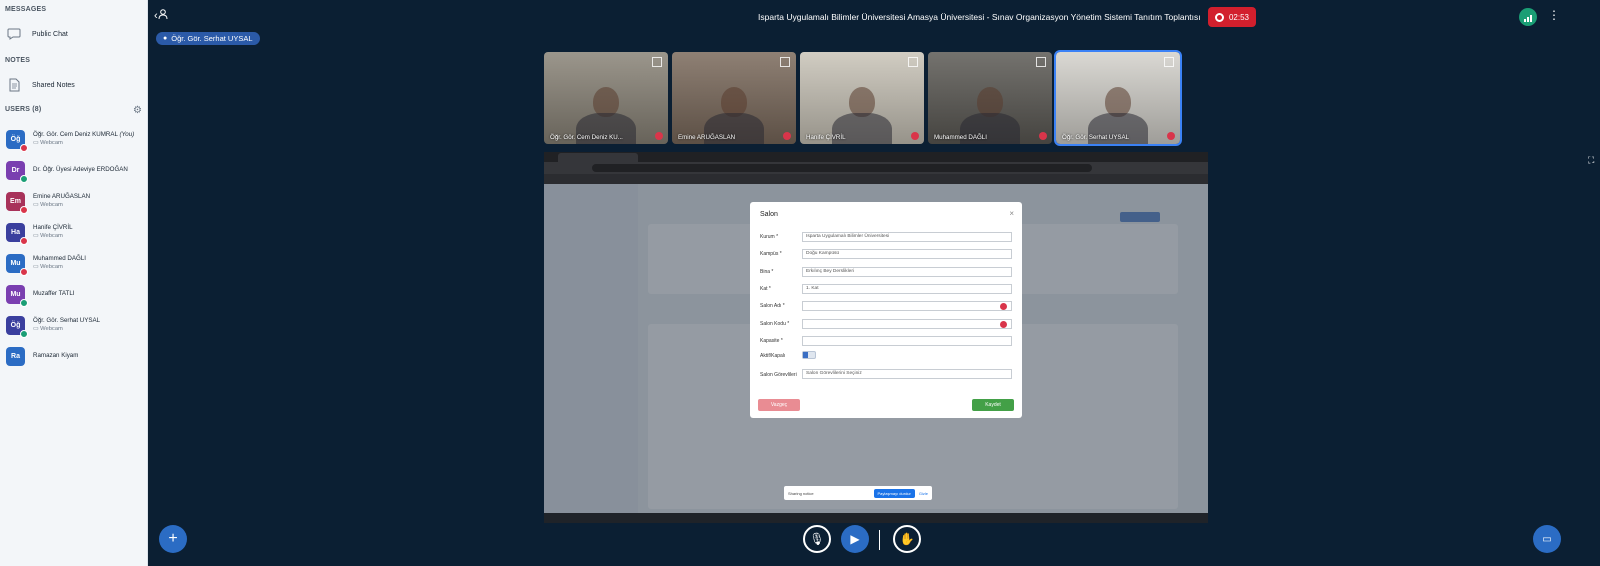  Describe the element at coordinates (907, 254) in the screenshot. I see `field-input: Doğu Kampüsü` at that location.